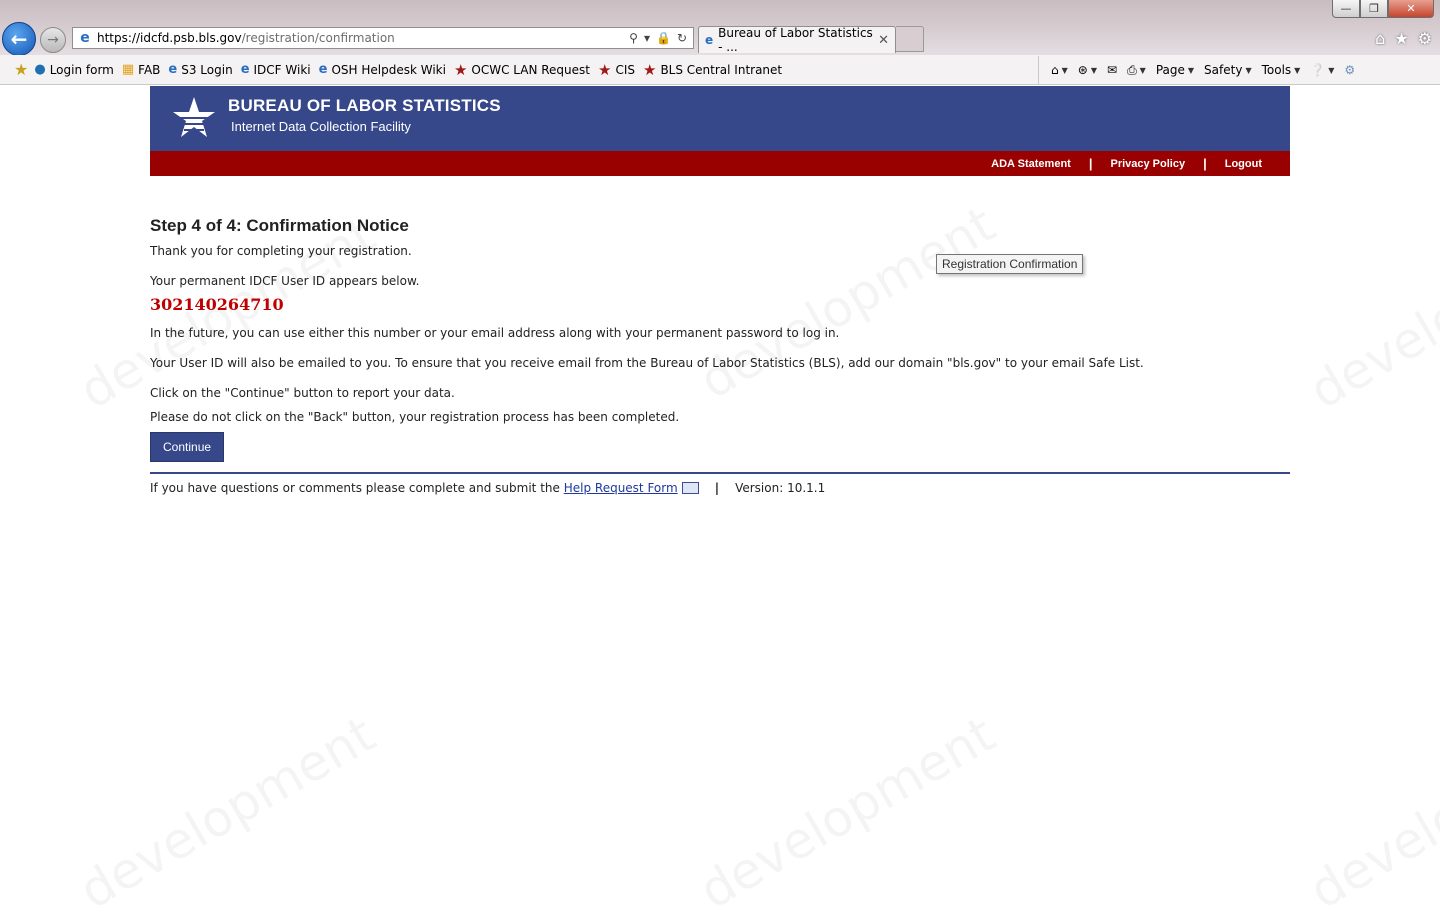  Describe the element at coordinates (910, 39) in the screenshot. I see `new-tab-button` at that location.